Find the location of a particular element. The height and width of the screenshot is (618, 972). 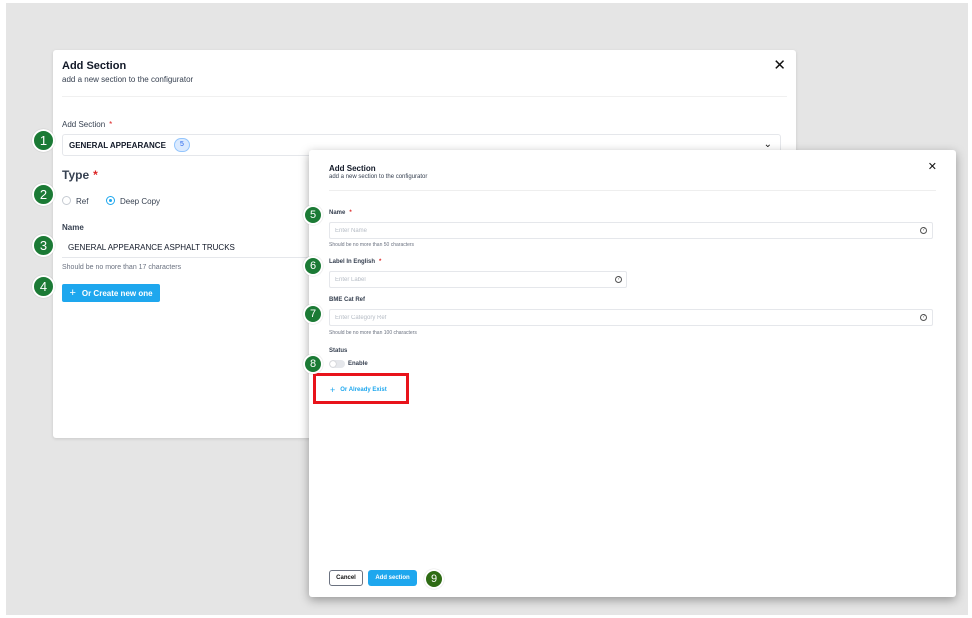

step-marker-4: 4 is located at coordinates (43, 286).